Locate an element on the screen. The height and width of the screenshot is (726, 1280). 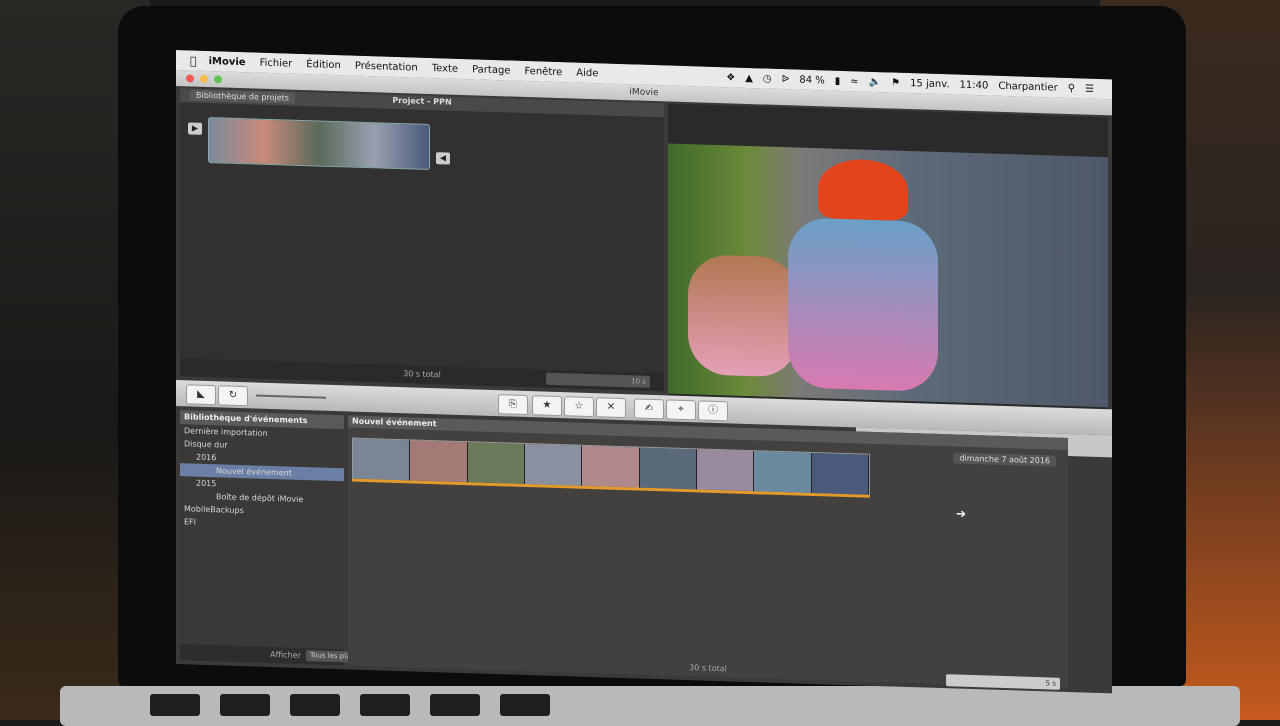
end-marker-icon: ◀ is located at coordinates (443, 158).